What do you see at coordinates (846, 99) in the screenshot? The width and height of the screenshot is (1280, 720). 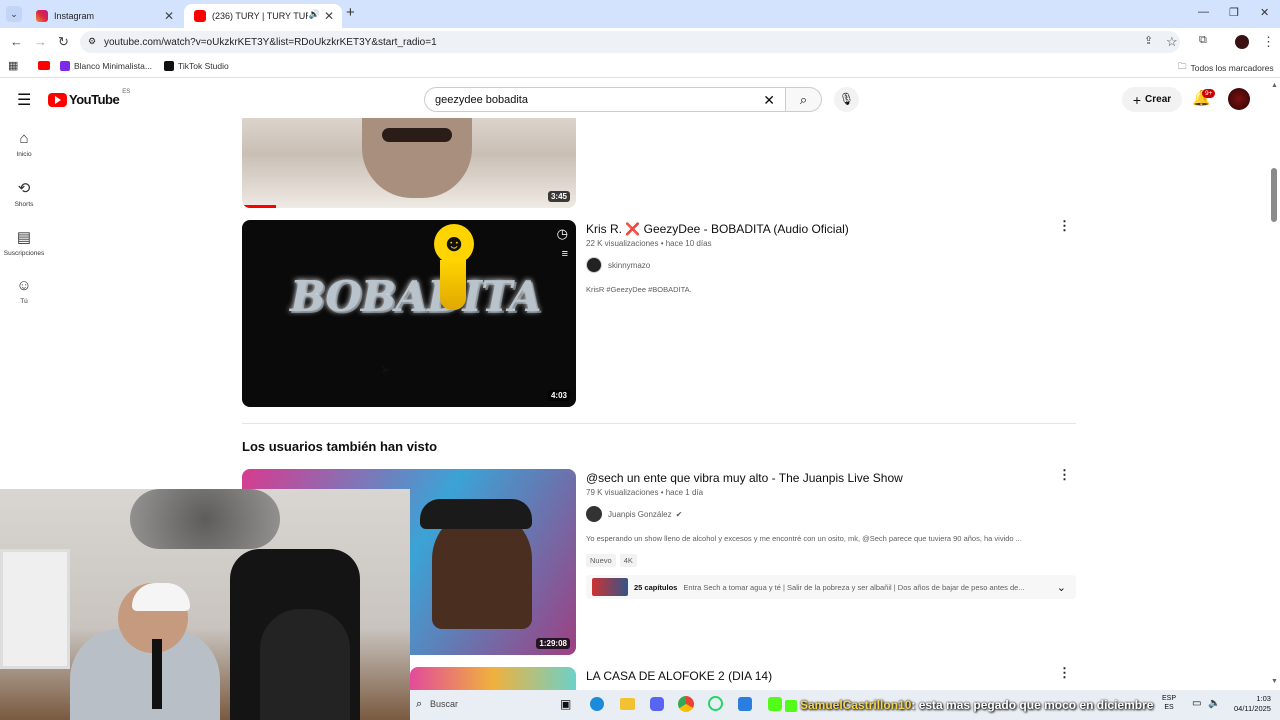 I see `voice-search-icon: 🎙` at bounding box center [846, 99].